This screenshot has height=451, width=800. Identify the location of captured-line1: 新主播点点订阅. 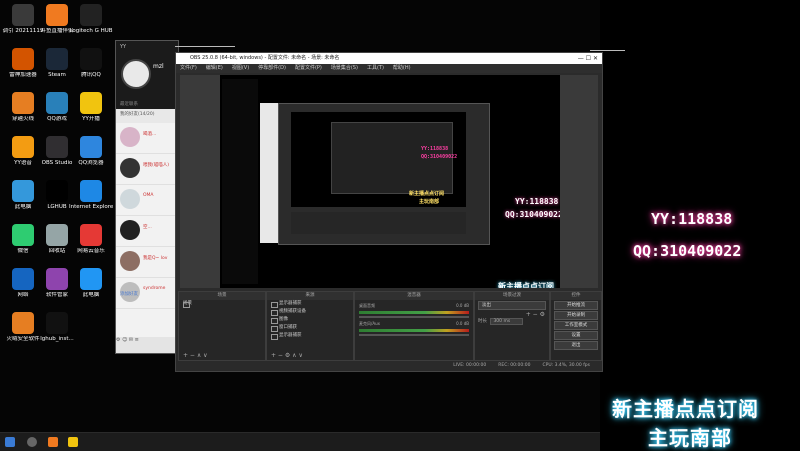
(427, 194).